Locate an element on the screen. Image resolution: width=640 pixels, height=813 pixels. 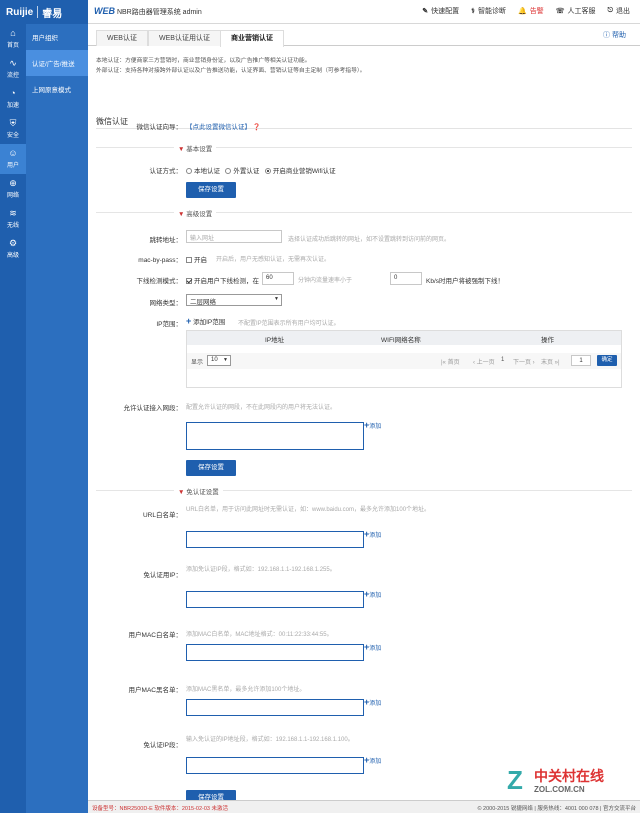
radio-local: 本地认证 is located at coordinates (203, 171).